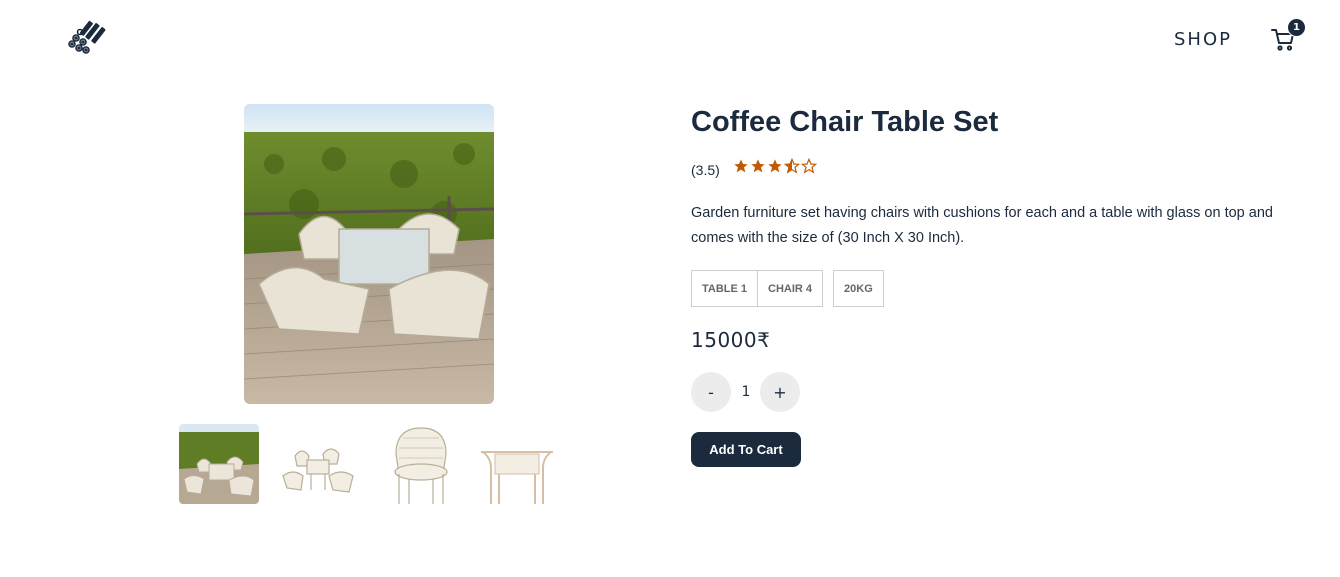 This screenshot has height=577, width=1340. What do you see at coordinates (858, 288) in the screenshot?
I see `tag-weight: 20KG` at bounding box center [858, 288].